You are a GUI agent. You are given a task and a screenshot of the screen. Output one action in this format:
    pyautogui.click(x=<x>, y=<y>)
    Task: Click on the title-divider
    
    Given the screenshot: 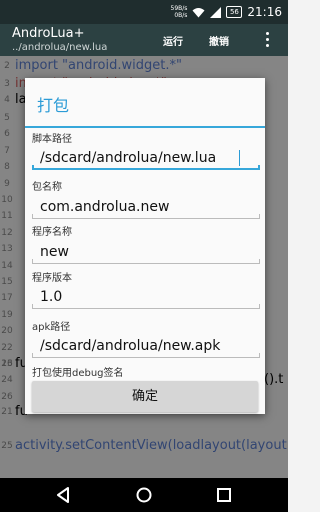 What is the action you would take?
    pyautogui.click(x=145, y=127)
    